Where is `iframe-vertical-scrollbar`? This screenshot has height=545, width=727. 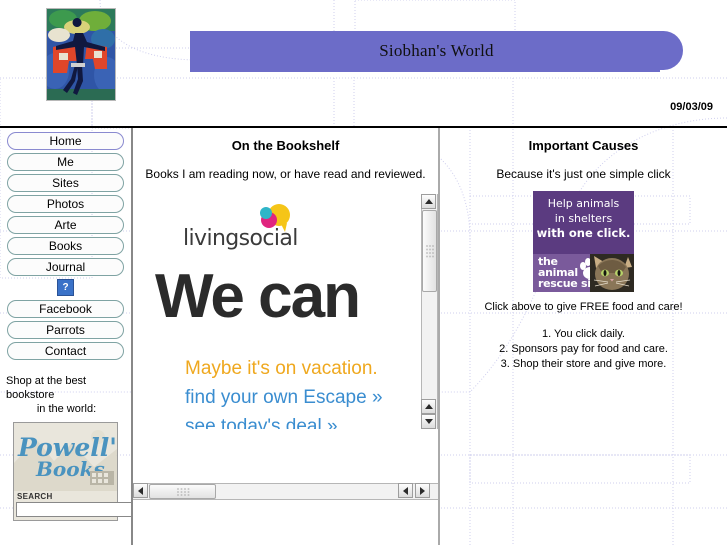
iframe-vertical-scrollbar is located at coordinates (429, 311).